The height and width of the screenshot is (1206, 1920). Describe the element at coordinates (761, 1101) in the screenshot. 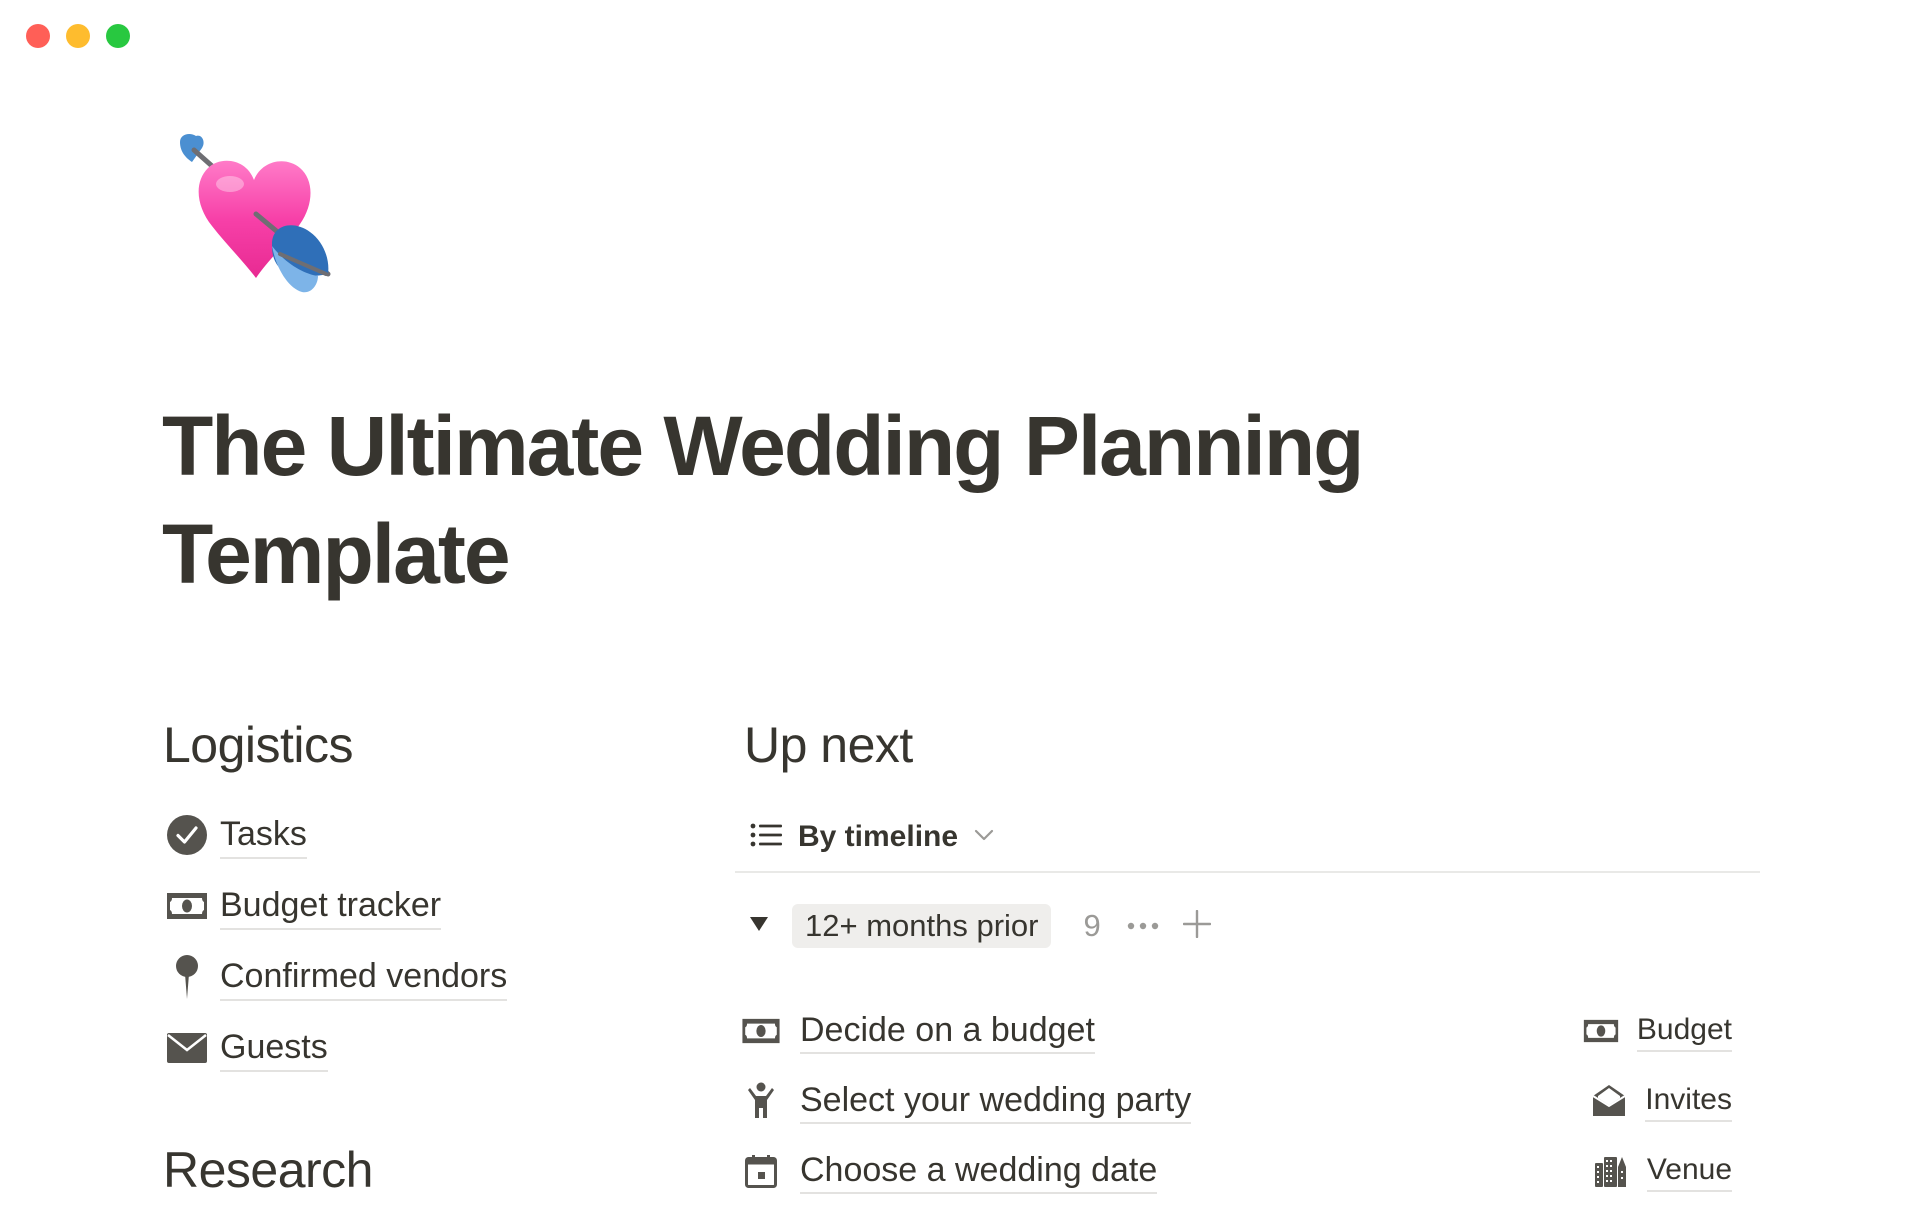

I see `person-arms-up-icon` at that location.